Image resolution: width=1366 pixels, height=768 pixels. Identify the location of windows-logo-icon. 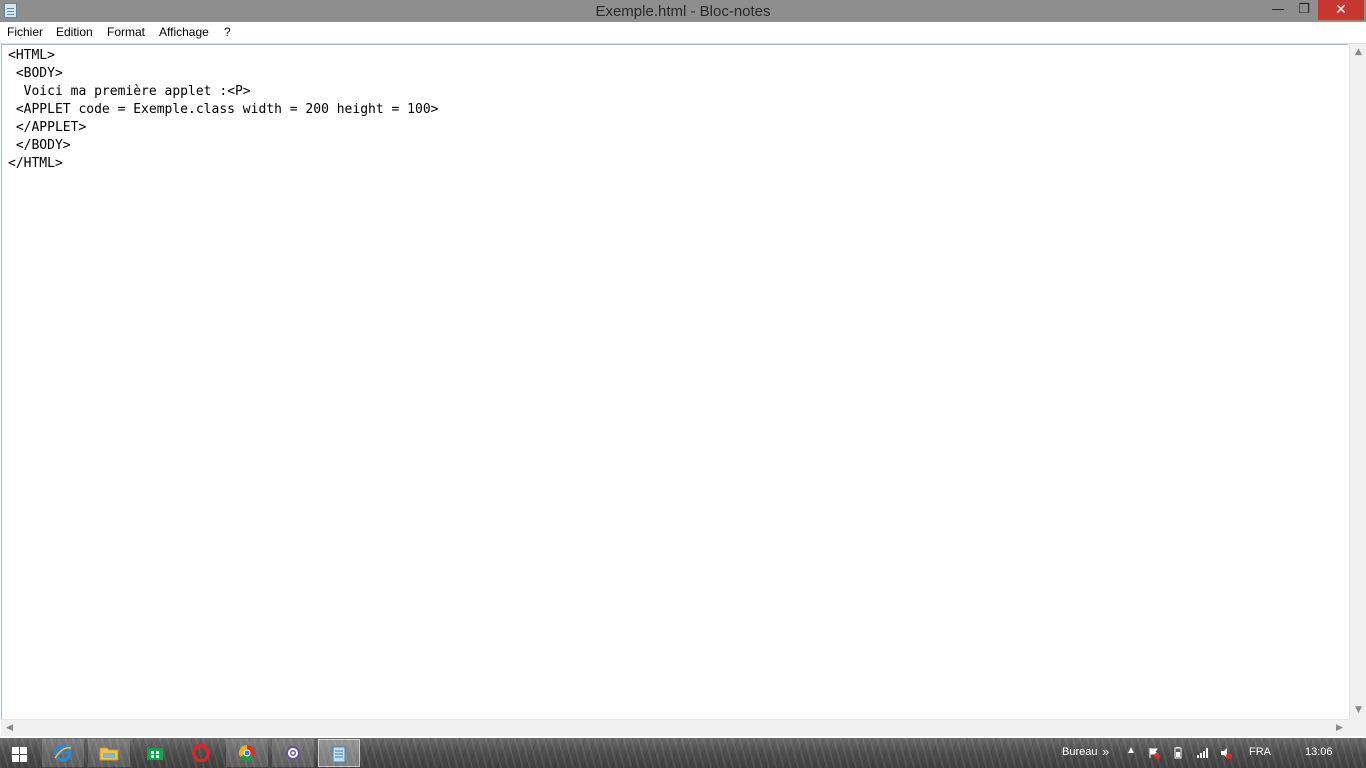
(19, 754).